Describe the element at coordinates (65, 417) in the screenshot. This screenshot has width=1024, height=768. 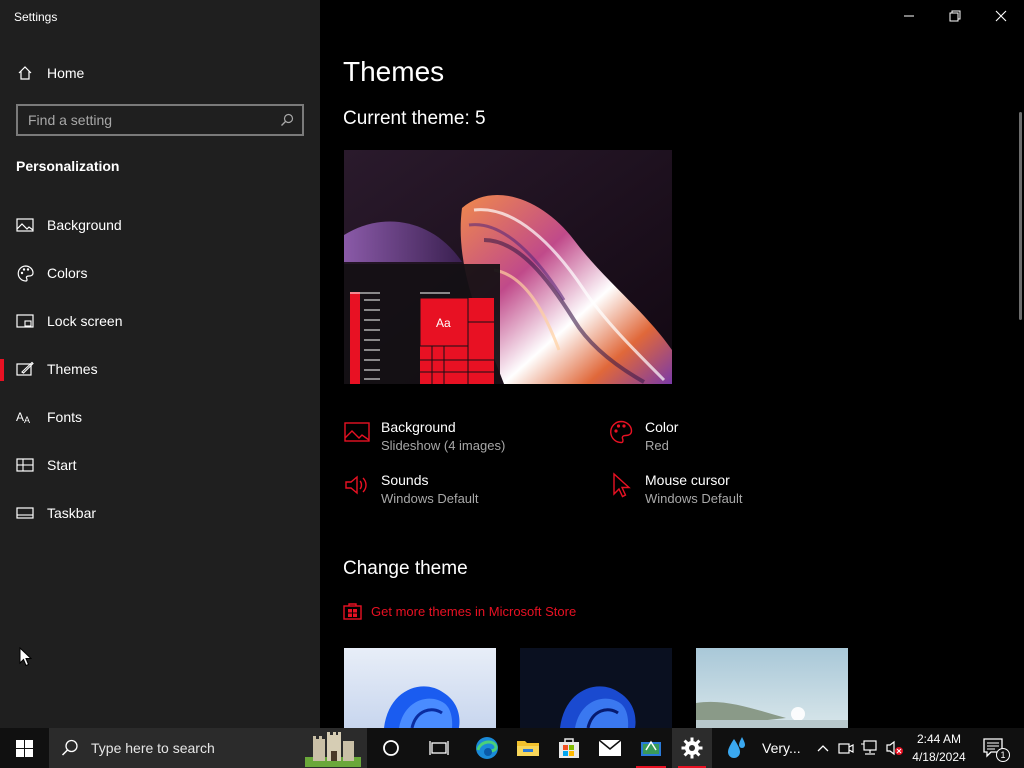
I see `sidebar-item-label: Fonts` at that location.